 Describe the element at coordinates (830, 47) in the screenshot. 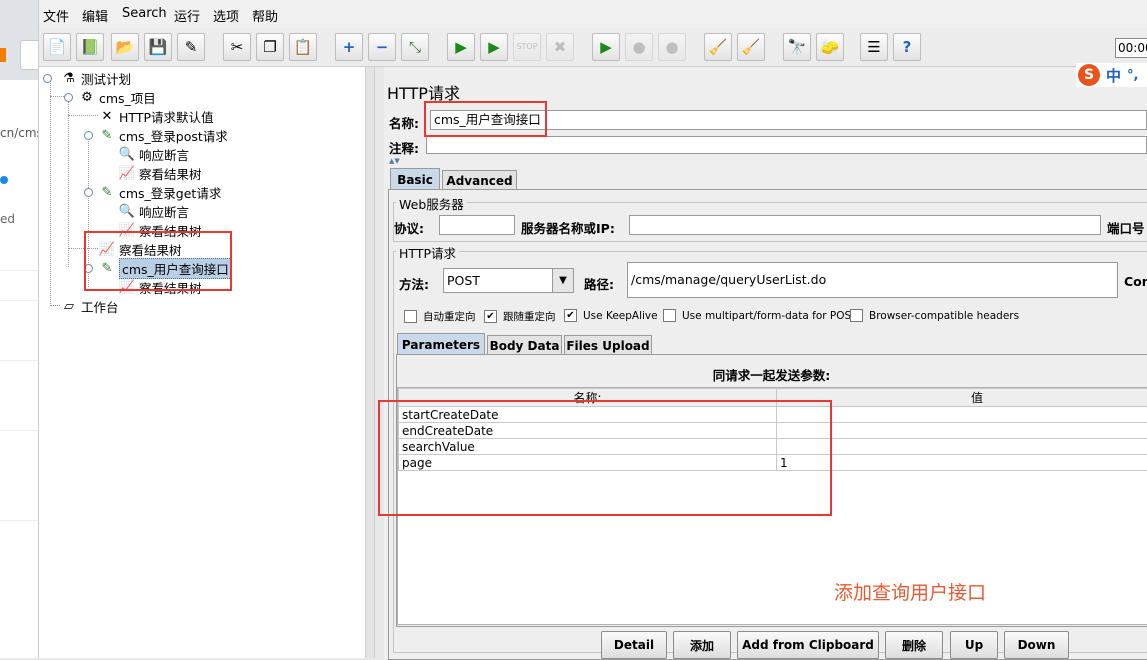

I see `reset-search-icon: 🧽` at that location.